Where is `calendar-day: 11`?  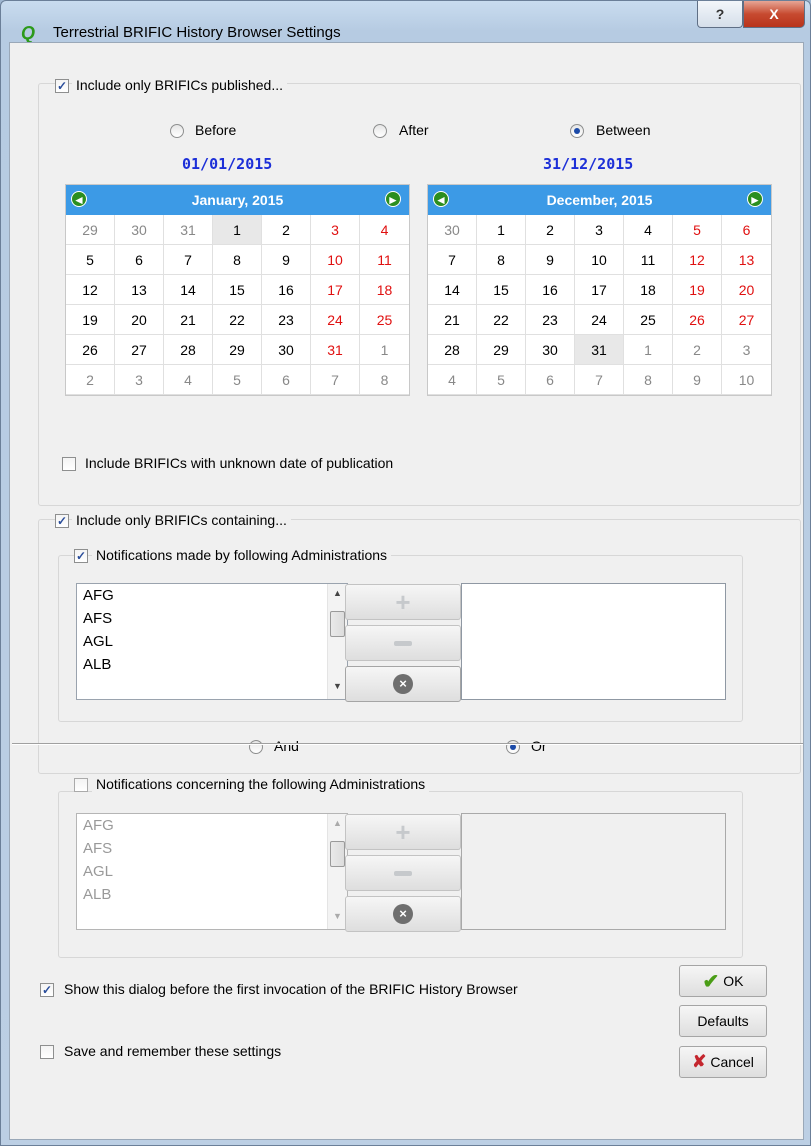 calendar-day: 11 is located at coordinates (648, 260).